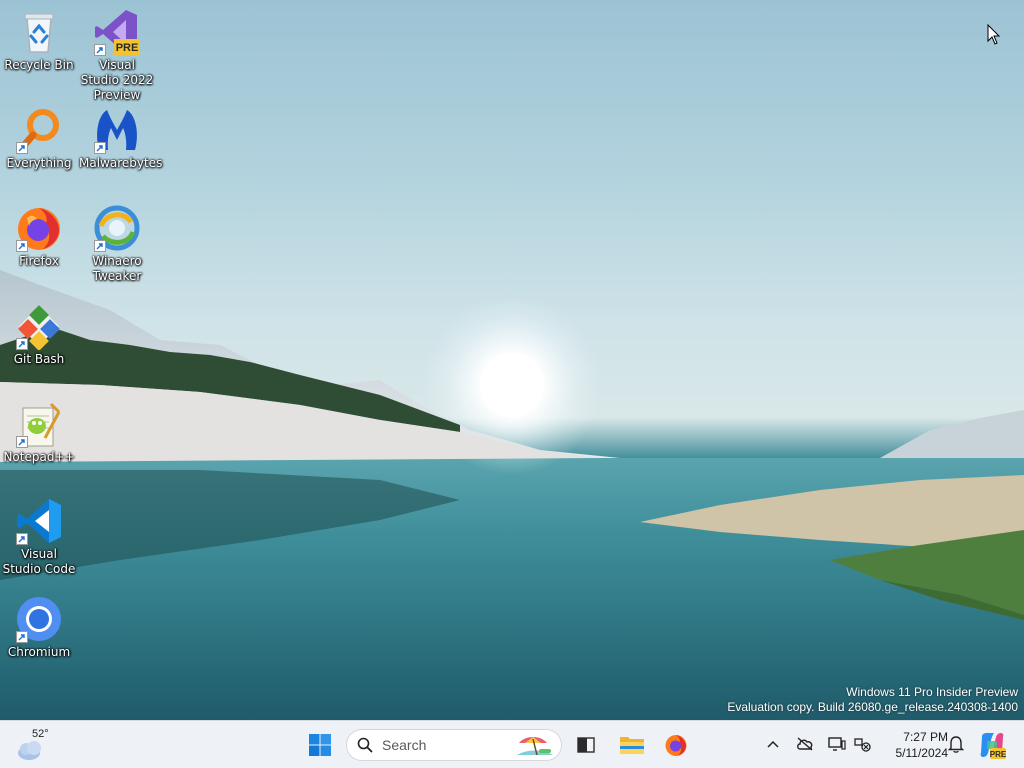 The height and width of the screenshot is (768, 1024). What do you see at coordinates (39, 130) in the screenshot?
I see `everything-search-icon` at bounding box center [39, 130].